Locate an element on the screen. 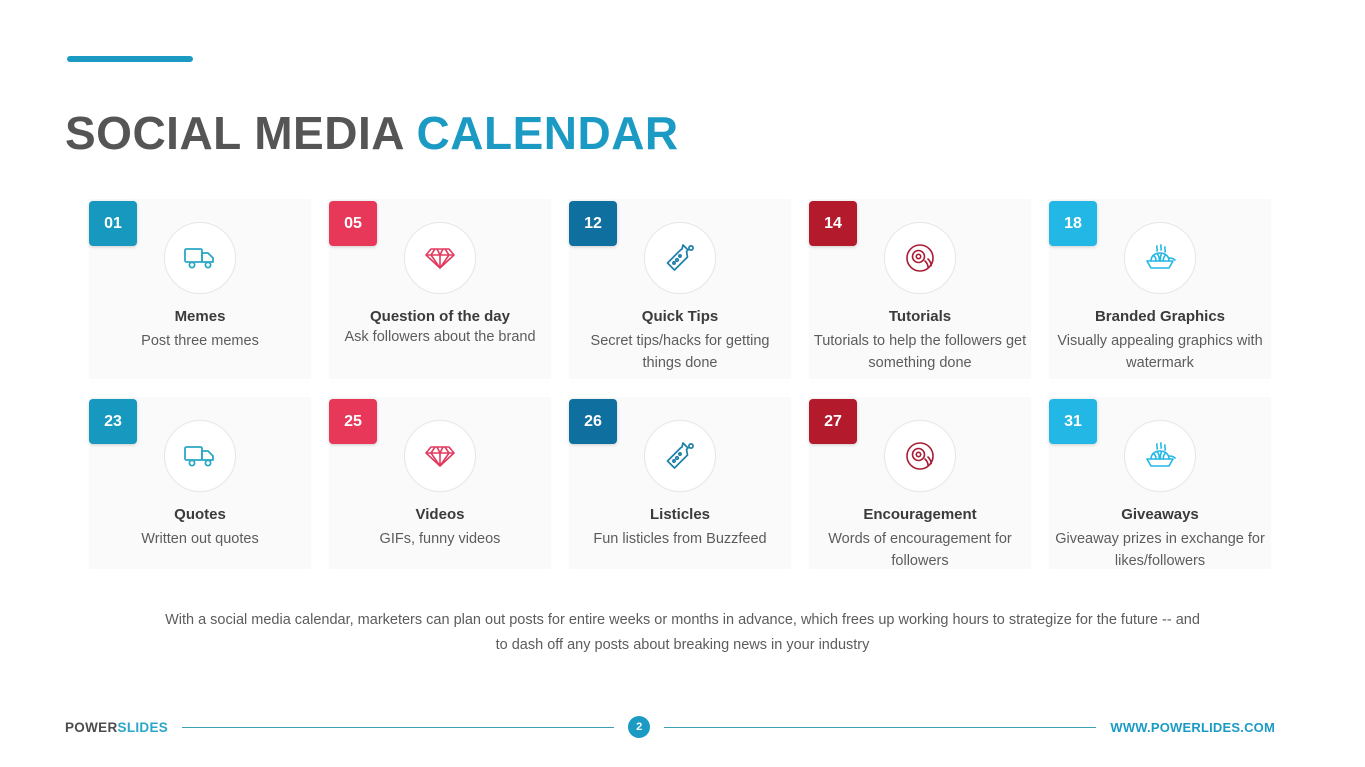  footer-divider-right is located at coordinates (880, 727).